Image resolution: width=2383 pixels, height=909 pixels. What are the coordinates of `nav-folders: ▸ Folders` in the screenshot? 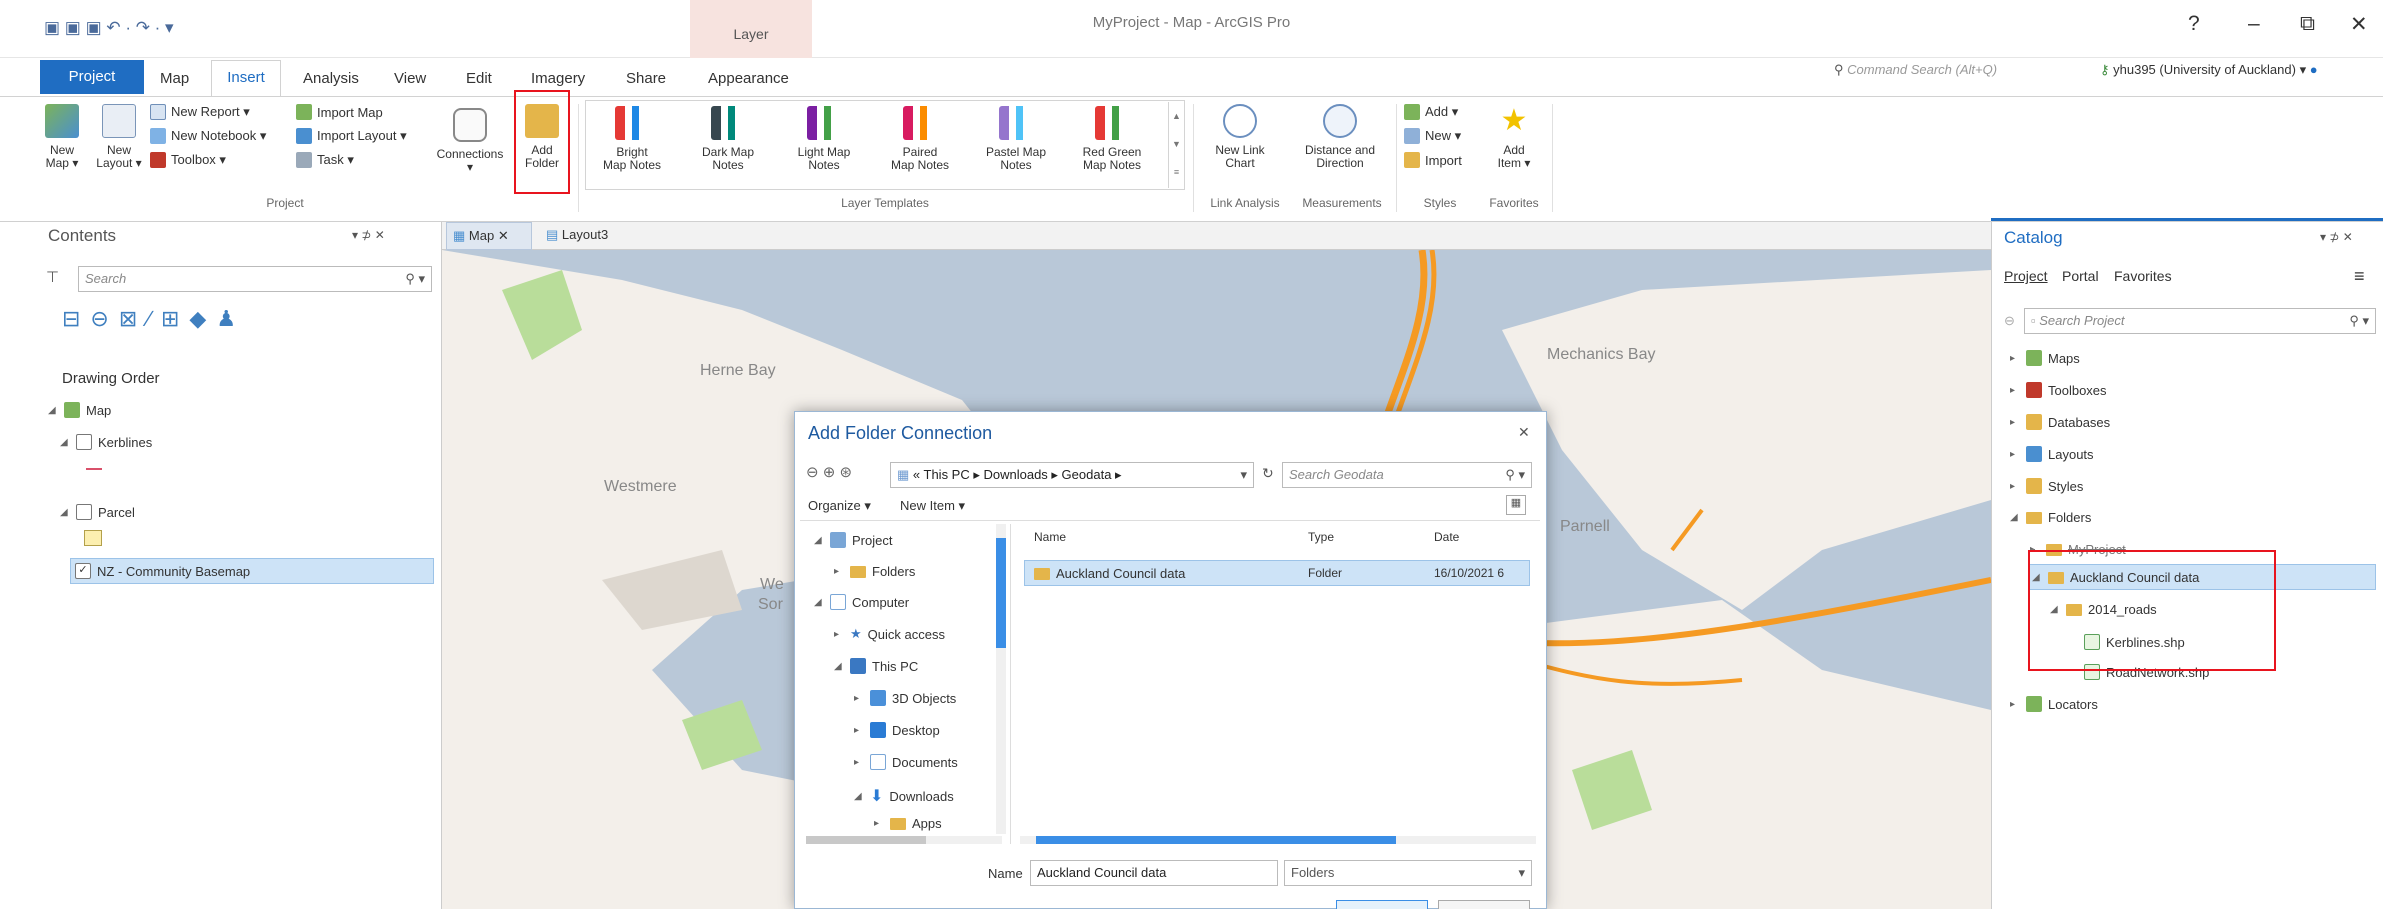 It's located at (874, 571).